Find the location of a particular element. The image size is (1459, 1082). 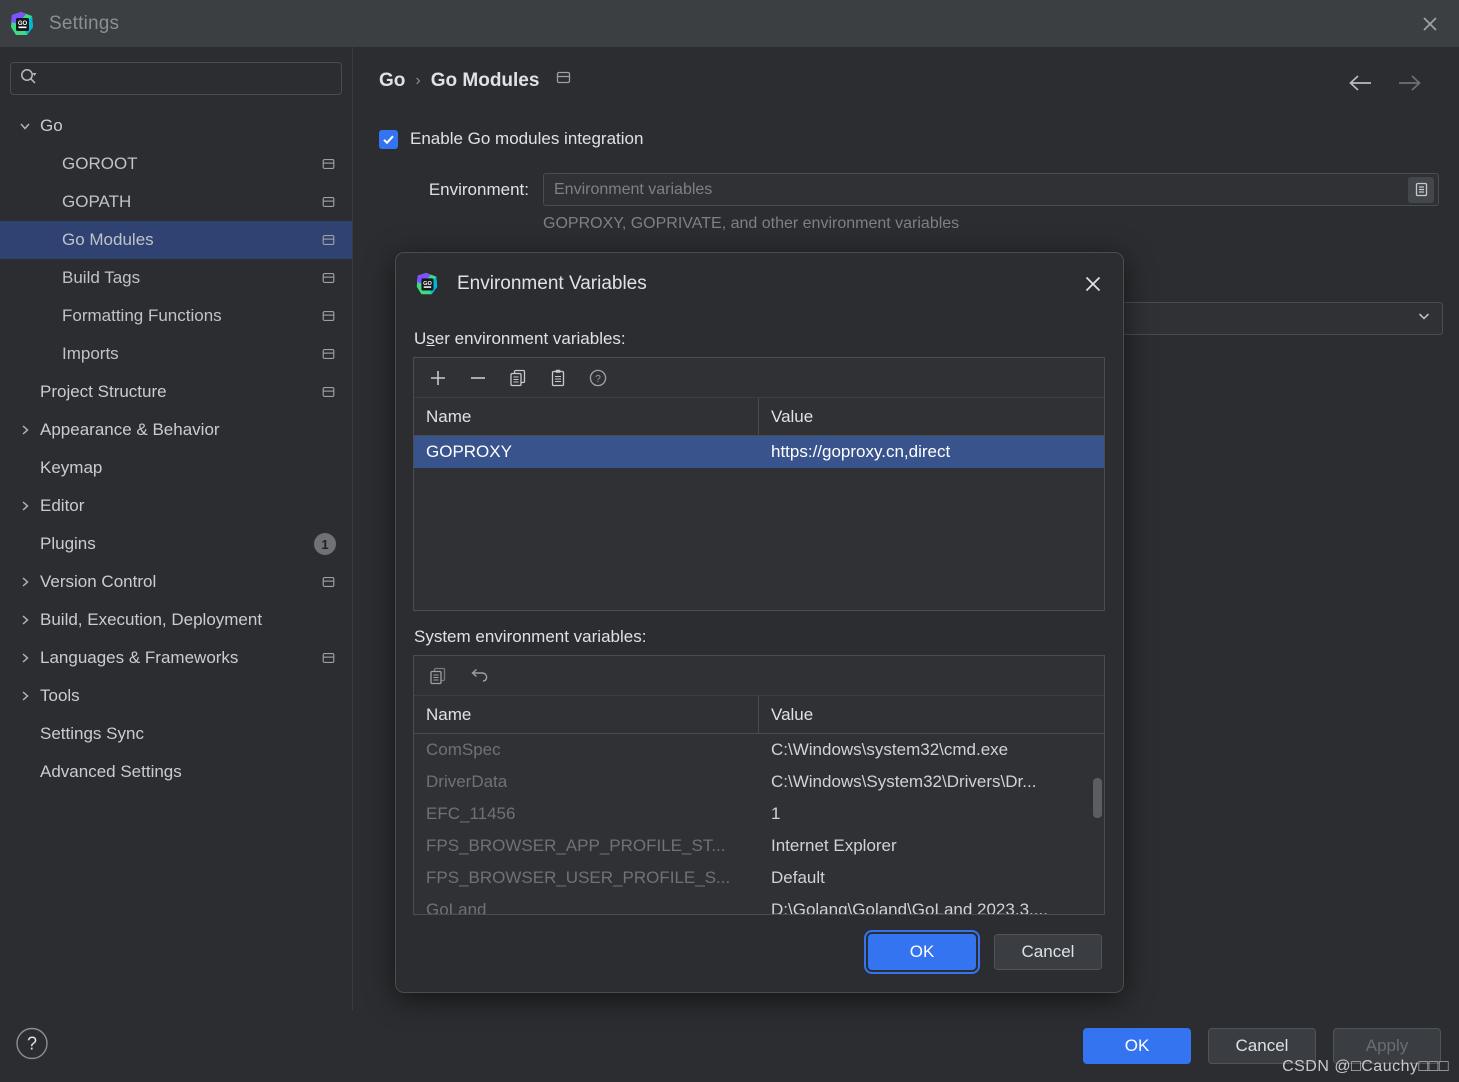

sidebar-item-build-execution-deployment: Build, Execution, Deployment is located at coordinates (176, 620).